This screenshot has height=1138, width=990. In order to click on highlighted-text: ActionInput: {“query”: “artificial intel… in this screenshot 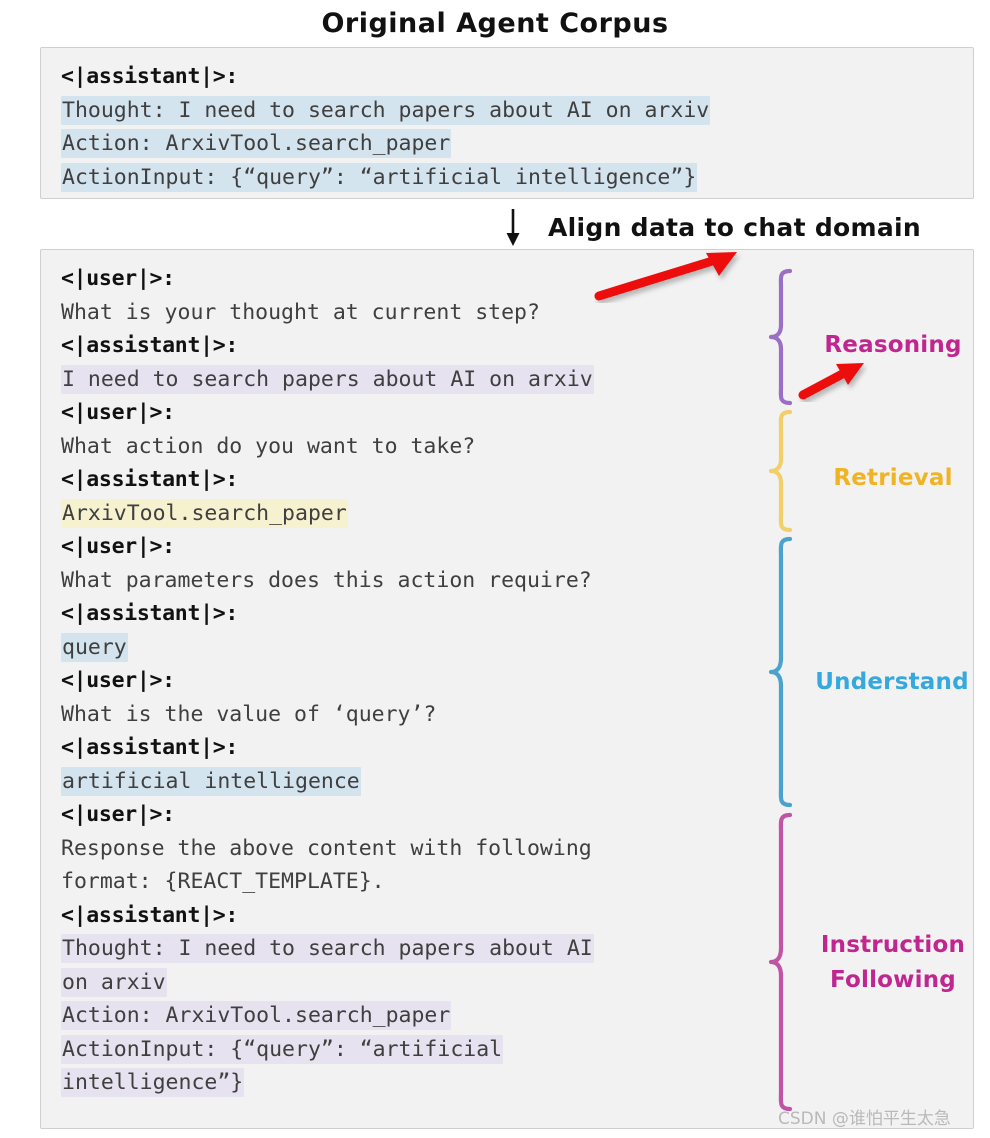, I will do `click(379, 177)`.